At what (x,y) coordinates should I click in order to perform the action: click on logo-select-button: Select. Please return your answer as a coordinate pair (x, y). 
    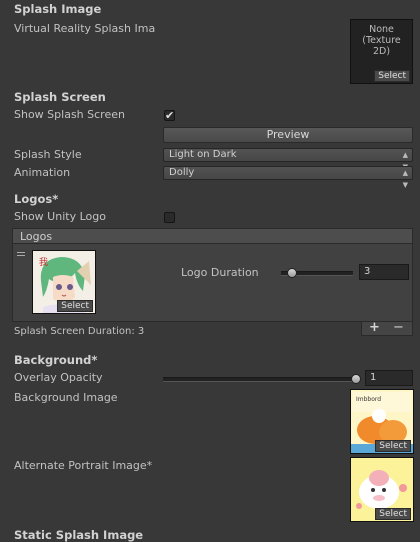
    Looking at the image, I should click on (75, 306).